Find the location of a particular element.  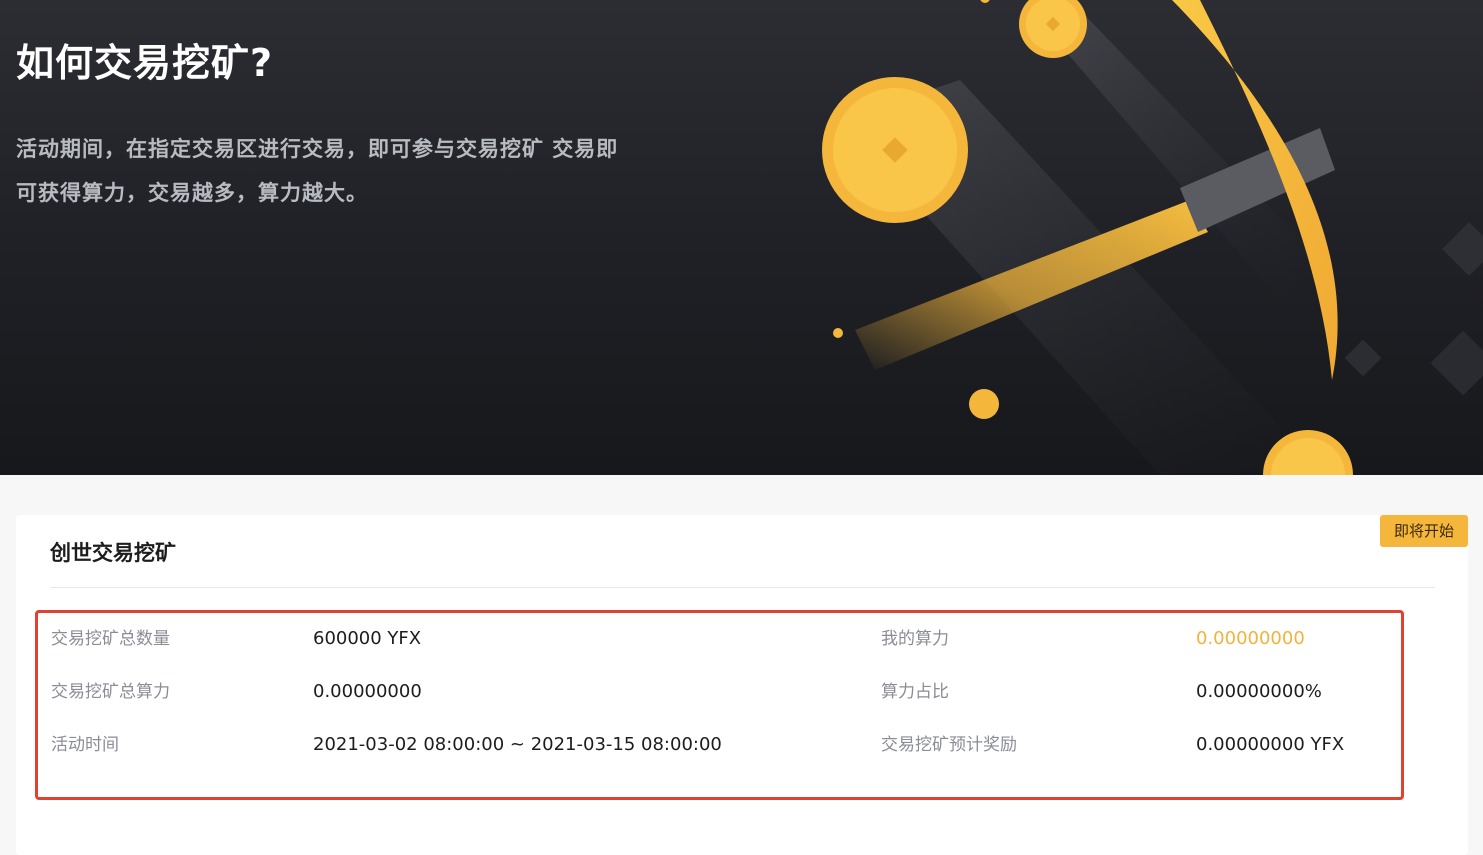

activity-time-label: 活动时间 is located at coordinates (85, 745).